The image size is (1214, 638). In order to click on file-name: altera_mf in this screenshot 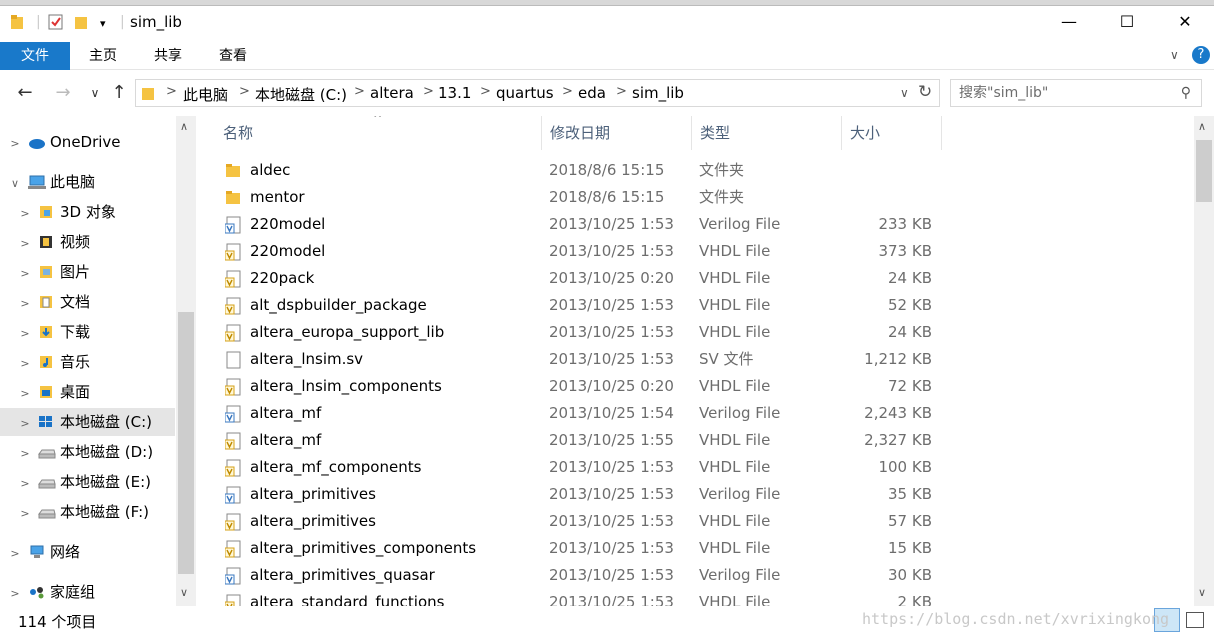, I will do `click(286, 413)`.